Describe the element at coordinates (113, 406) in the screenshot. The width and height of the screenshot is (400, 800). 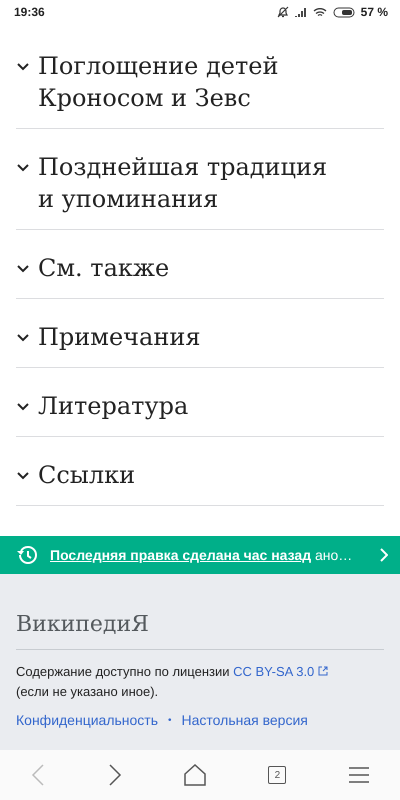
I see `section-heading: Литература` at that location.